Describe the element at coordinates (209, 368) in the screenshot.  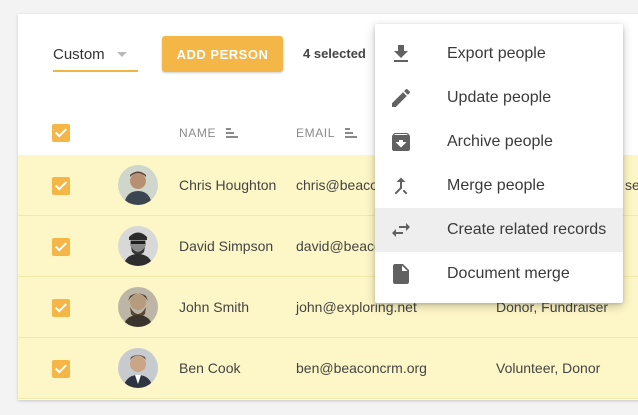
I see `person-name: Ben Cook` at that location.